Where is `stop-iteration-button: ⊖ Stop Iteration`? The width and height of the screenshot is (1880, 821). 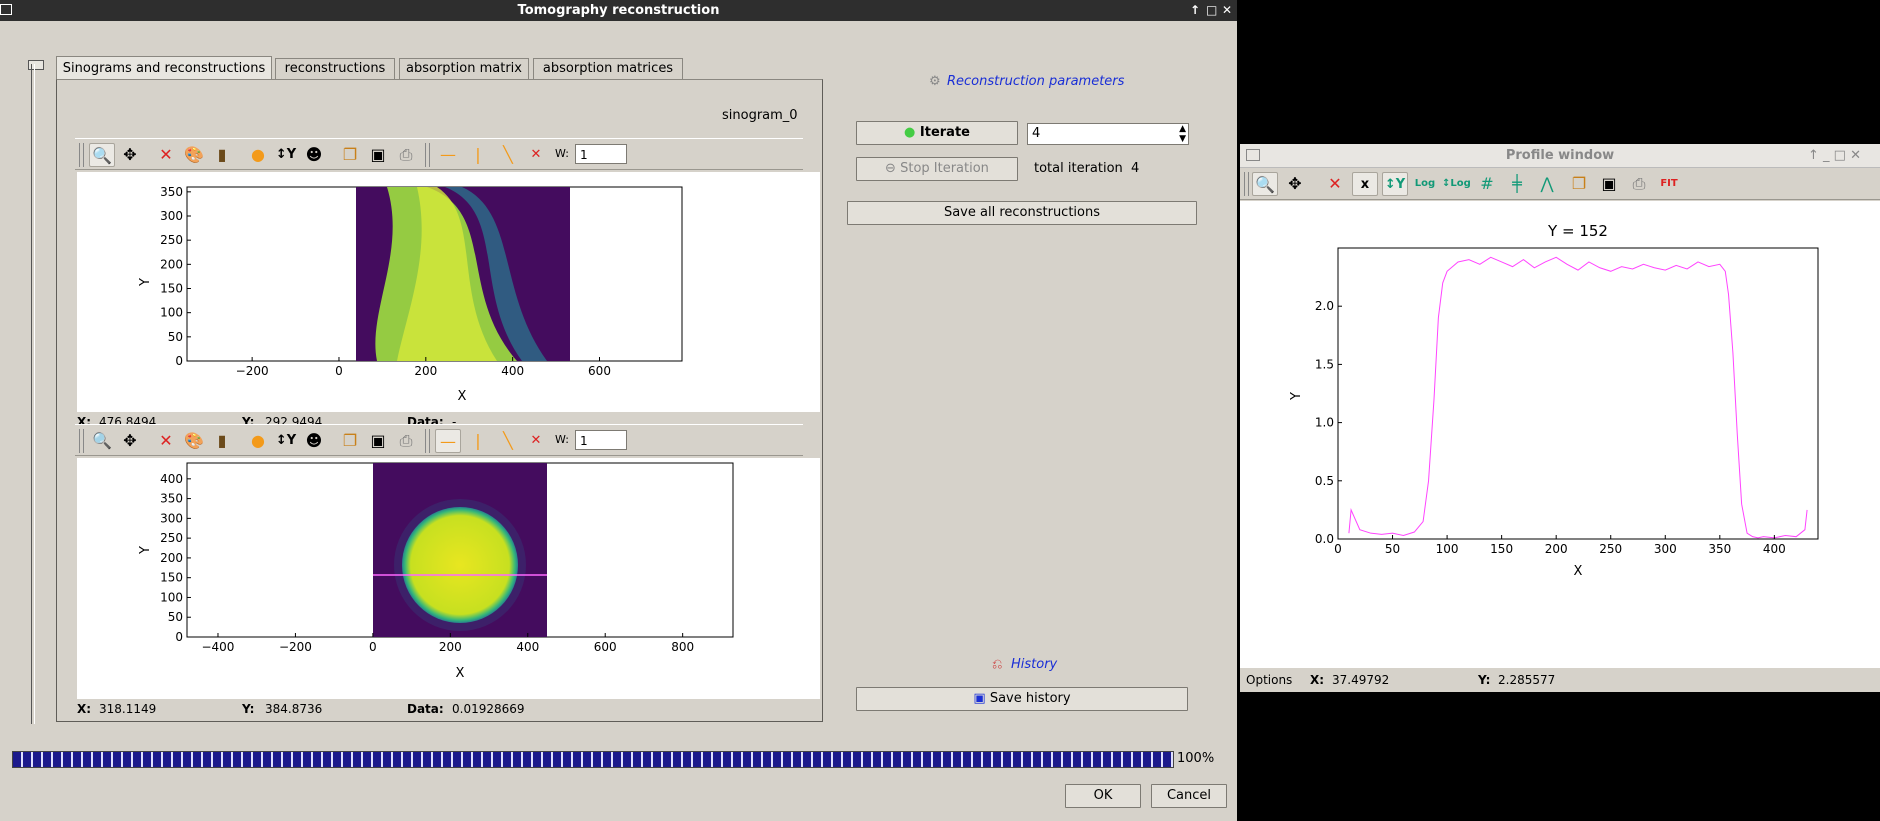 stop-iteration-button: ⊖ Stop Iteration is located at coordinates (937, 169).